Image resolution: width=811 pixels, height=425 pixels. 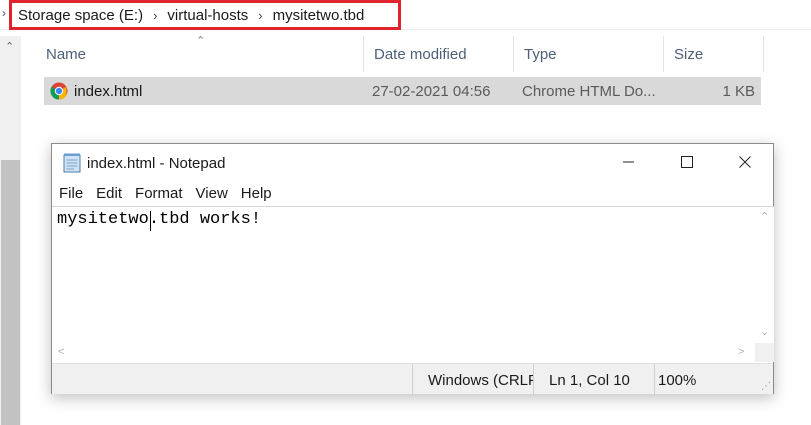 I want to click on horizontal-scrollbar: < >, so click(x=403, y=352).